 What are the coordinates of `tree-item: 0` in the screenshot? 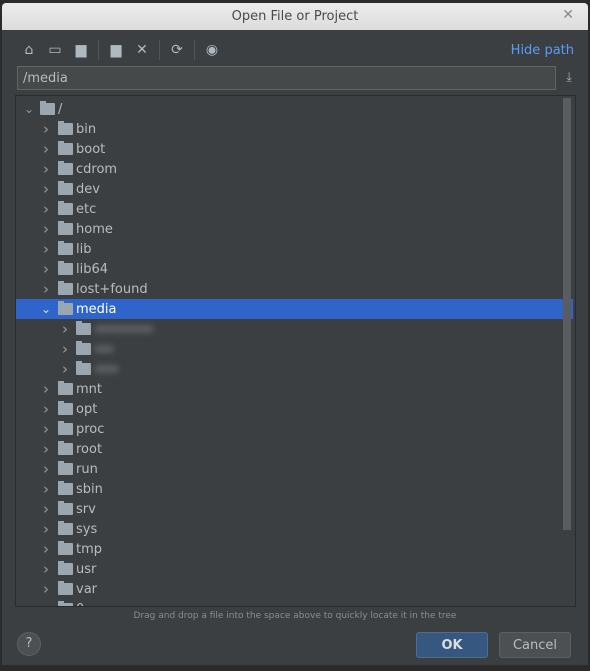 It's located at (294, 603).